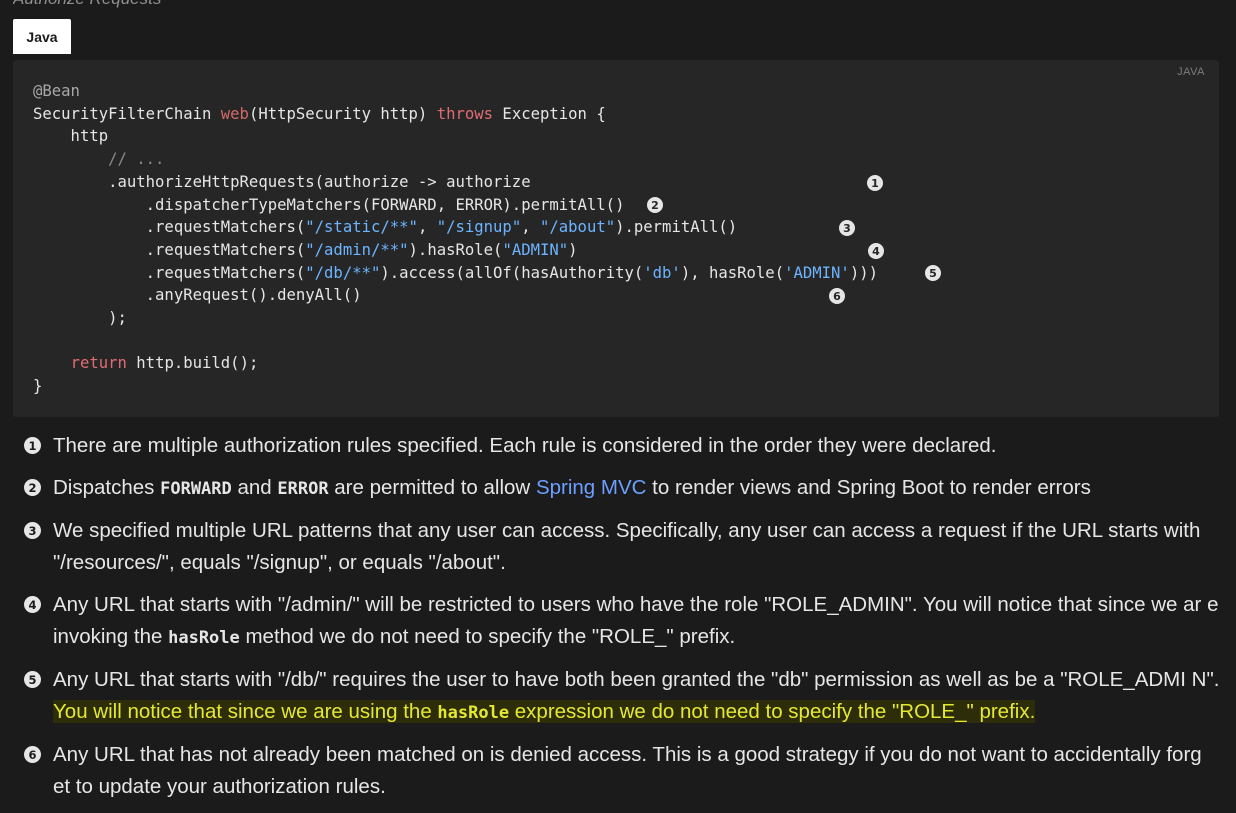 The height and width of the screenshot is (813, 1236). What do you see at coordinates (56, 91) in the screenshot?
I see `code-line-1: @Bean` at bounding box center [56, 91].